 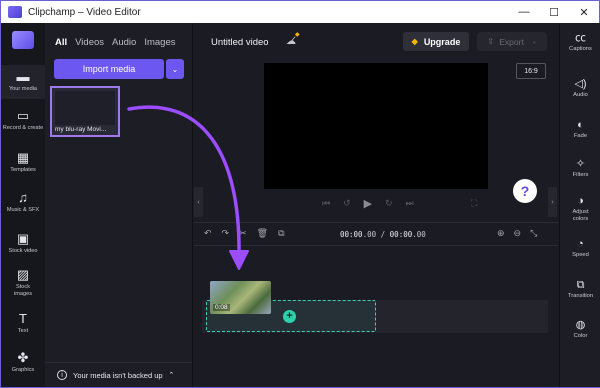 I want to click on collapse-media-panel-button: ‹, so click(x=198, y=202).